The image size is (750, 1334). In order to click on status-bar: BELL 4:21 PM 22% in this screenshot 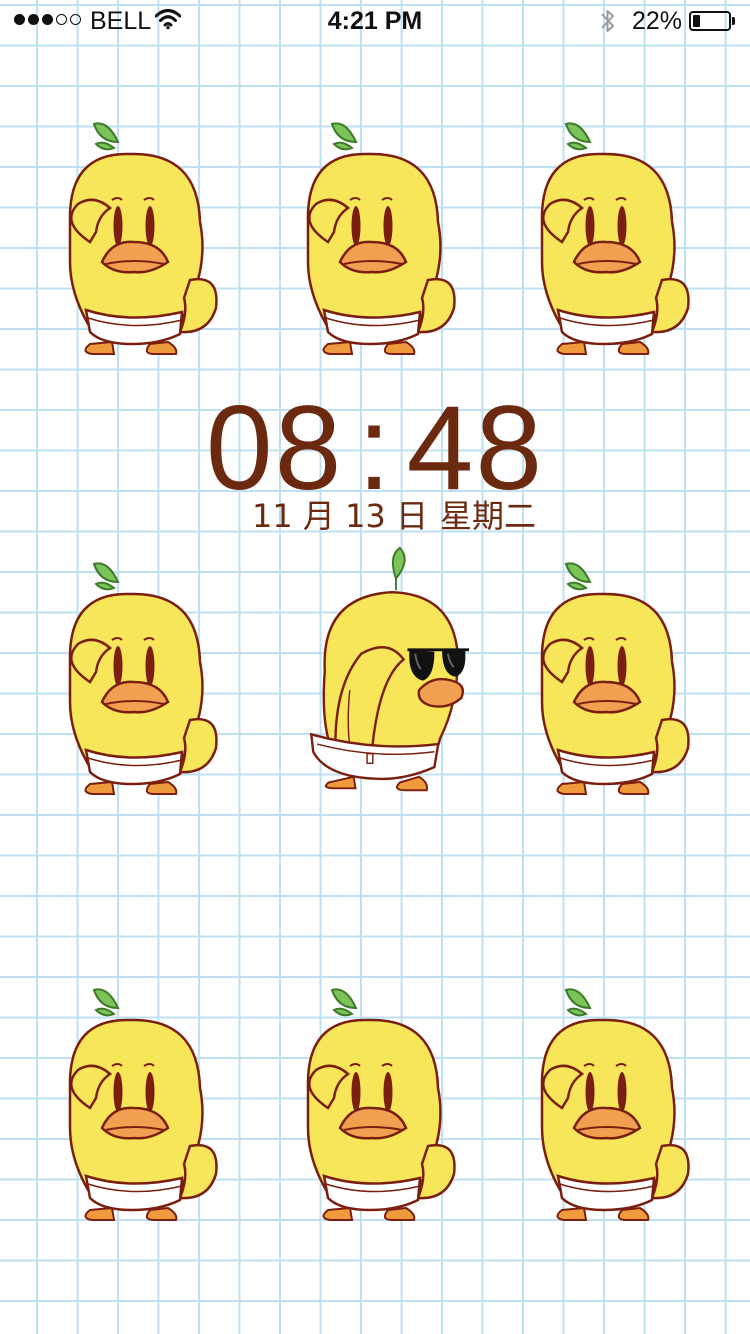, I will do `click(375, 21)`.